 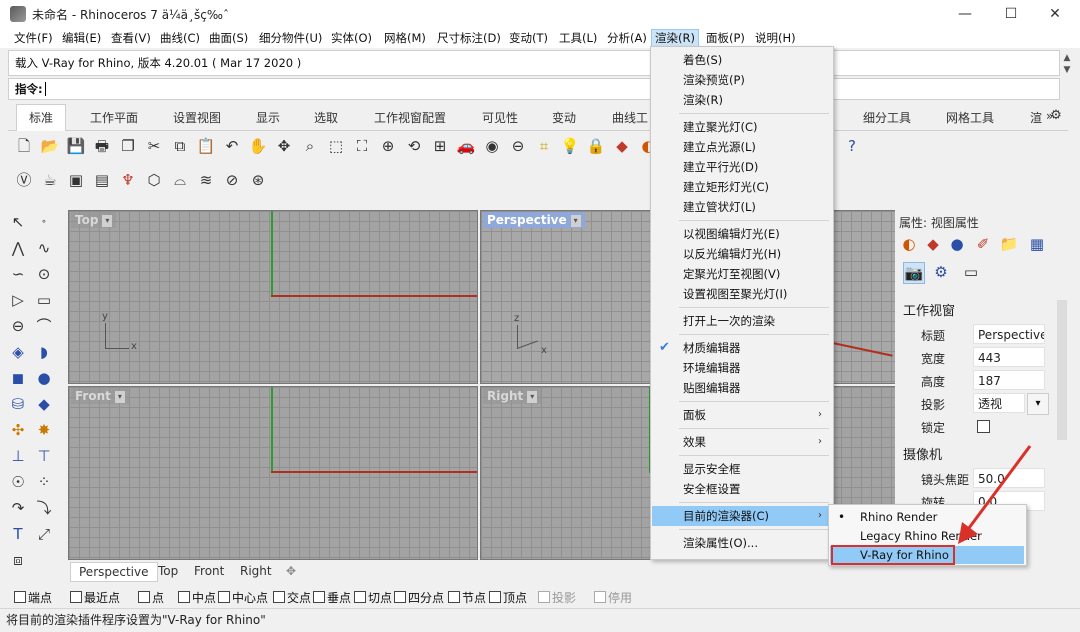 What do you see at coordinates (570, 146) in the screenshot?
I see `light-bulb-icon: 💡` at bounding box center [570, 146].